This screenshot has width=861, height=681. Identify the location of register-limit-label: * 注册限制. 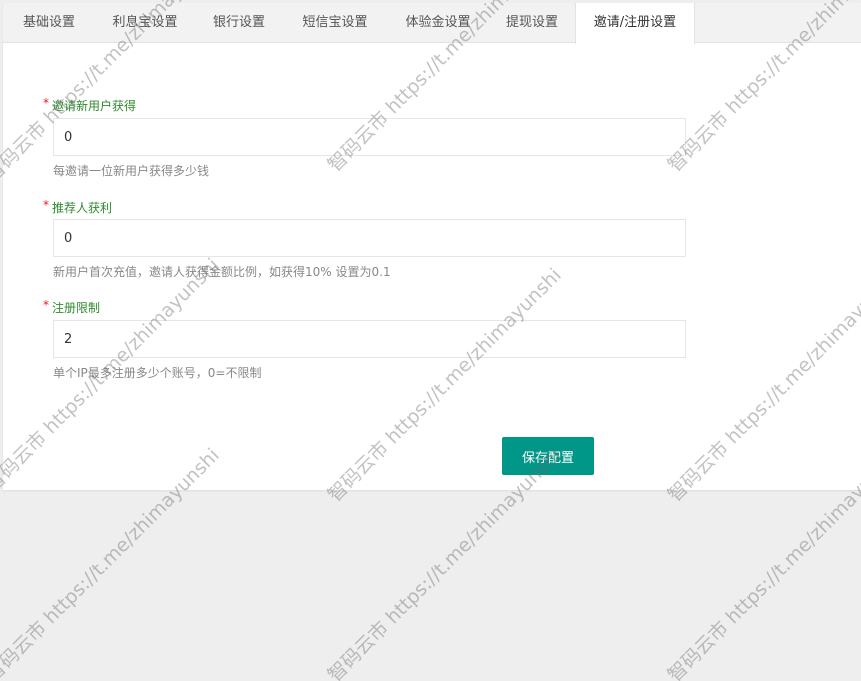
(72, 307).